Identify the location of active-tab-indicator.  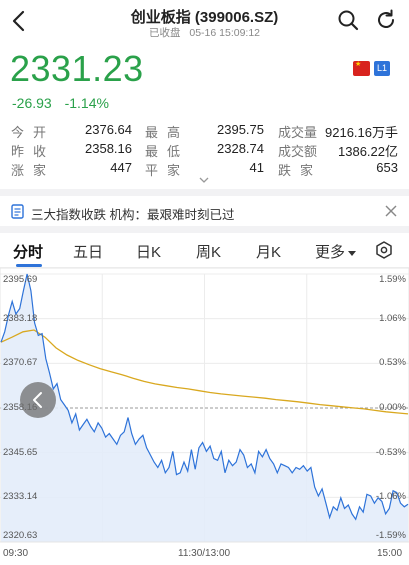
(29, 265).